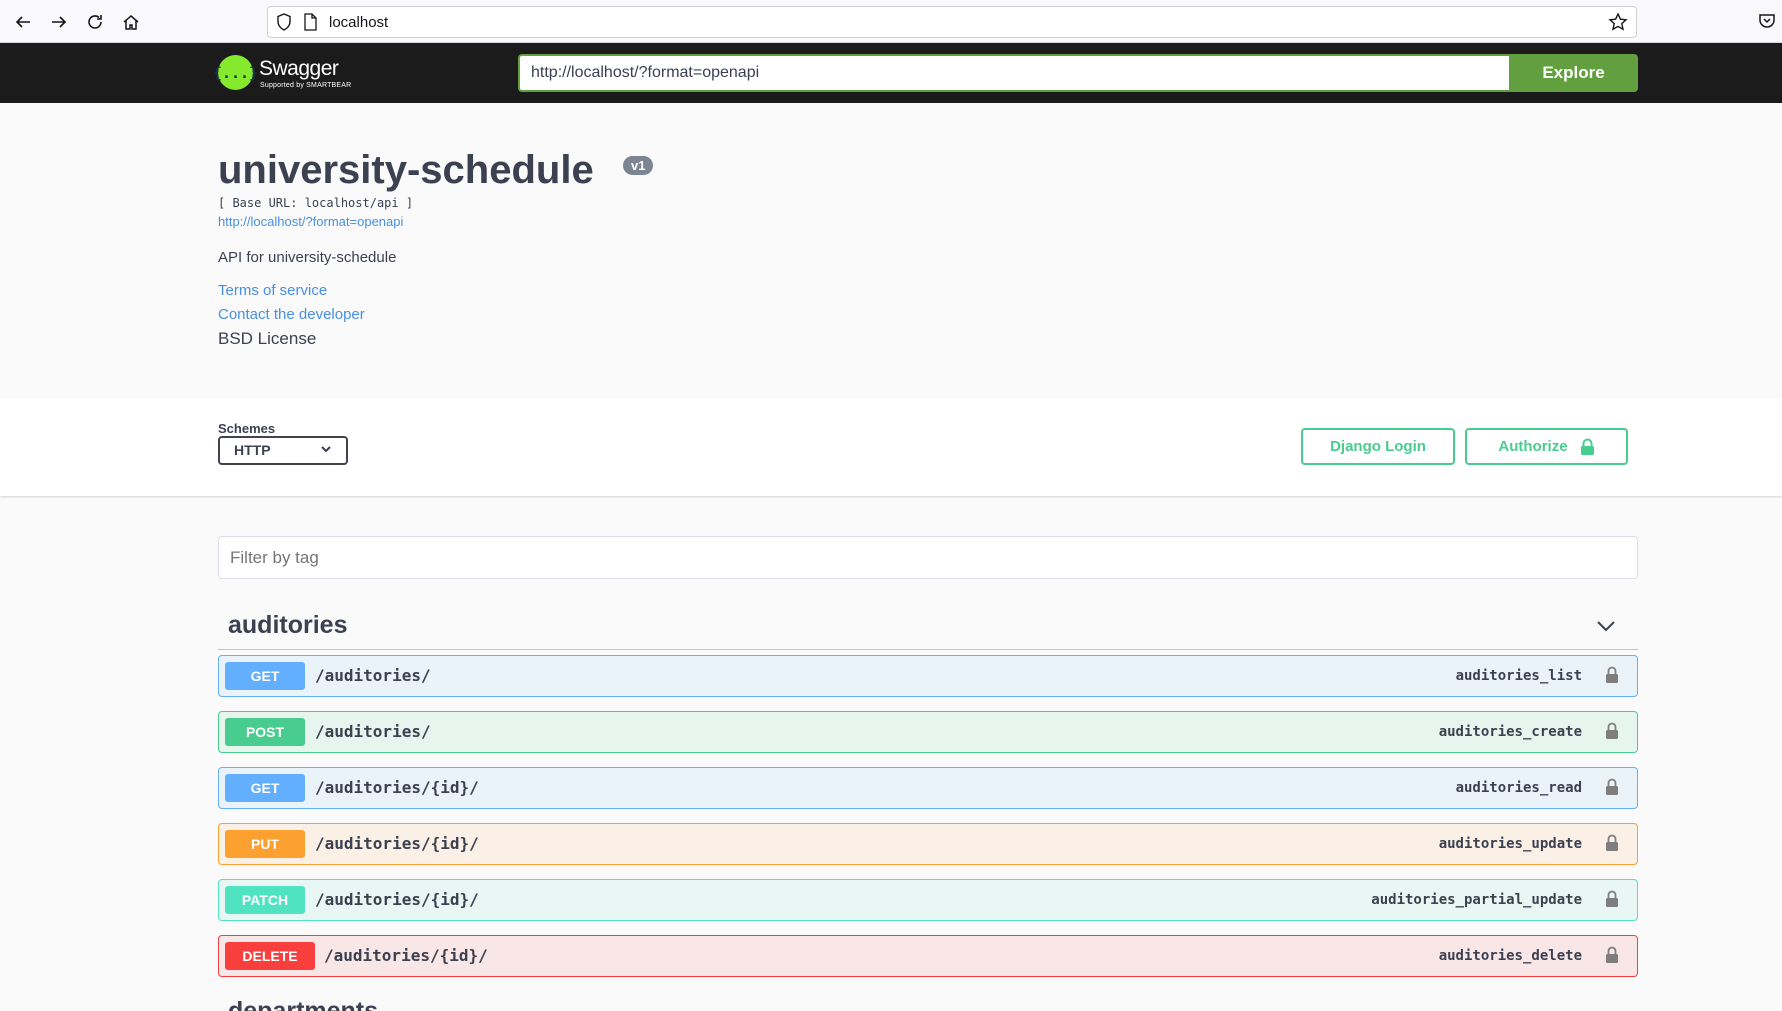 The width and height of the screenshot is (1782, 1011). I want to click on forward-button, so click(59, 22).